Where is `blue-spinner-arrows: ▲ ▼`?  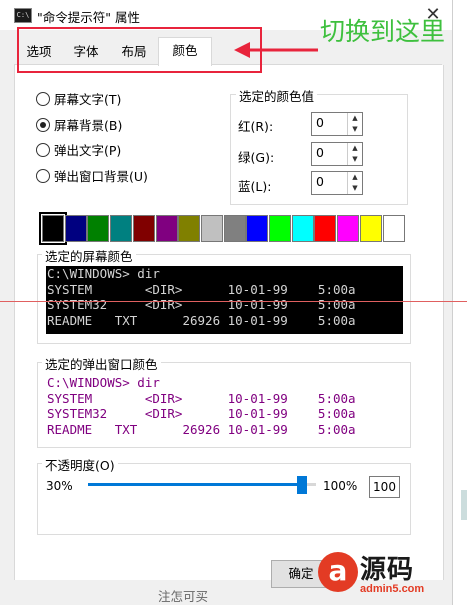
blue-spinner-arrows: ▲ ▼ is located at coordinates (354, 183).